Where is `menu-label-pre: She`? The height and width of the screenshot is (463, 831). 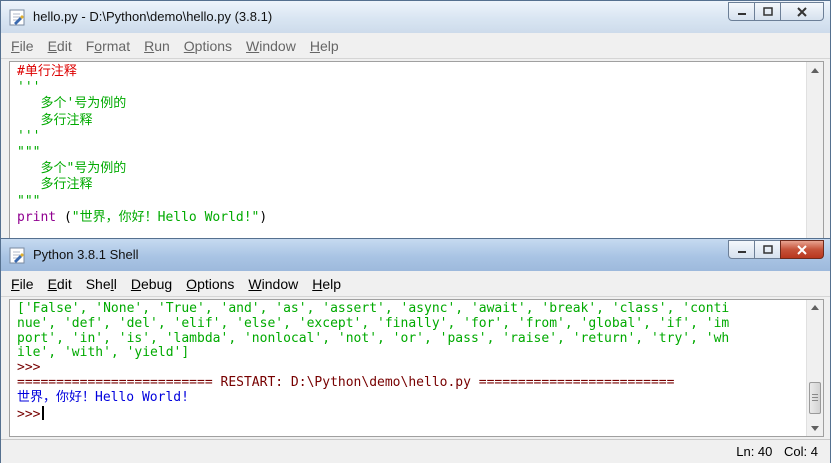 menu-label-pre: She is located at coordinates (98, 283).